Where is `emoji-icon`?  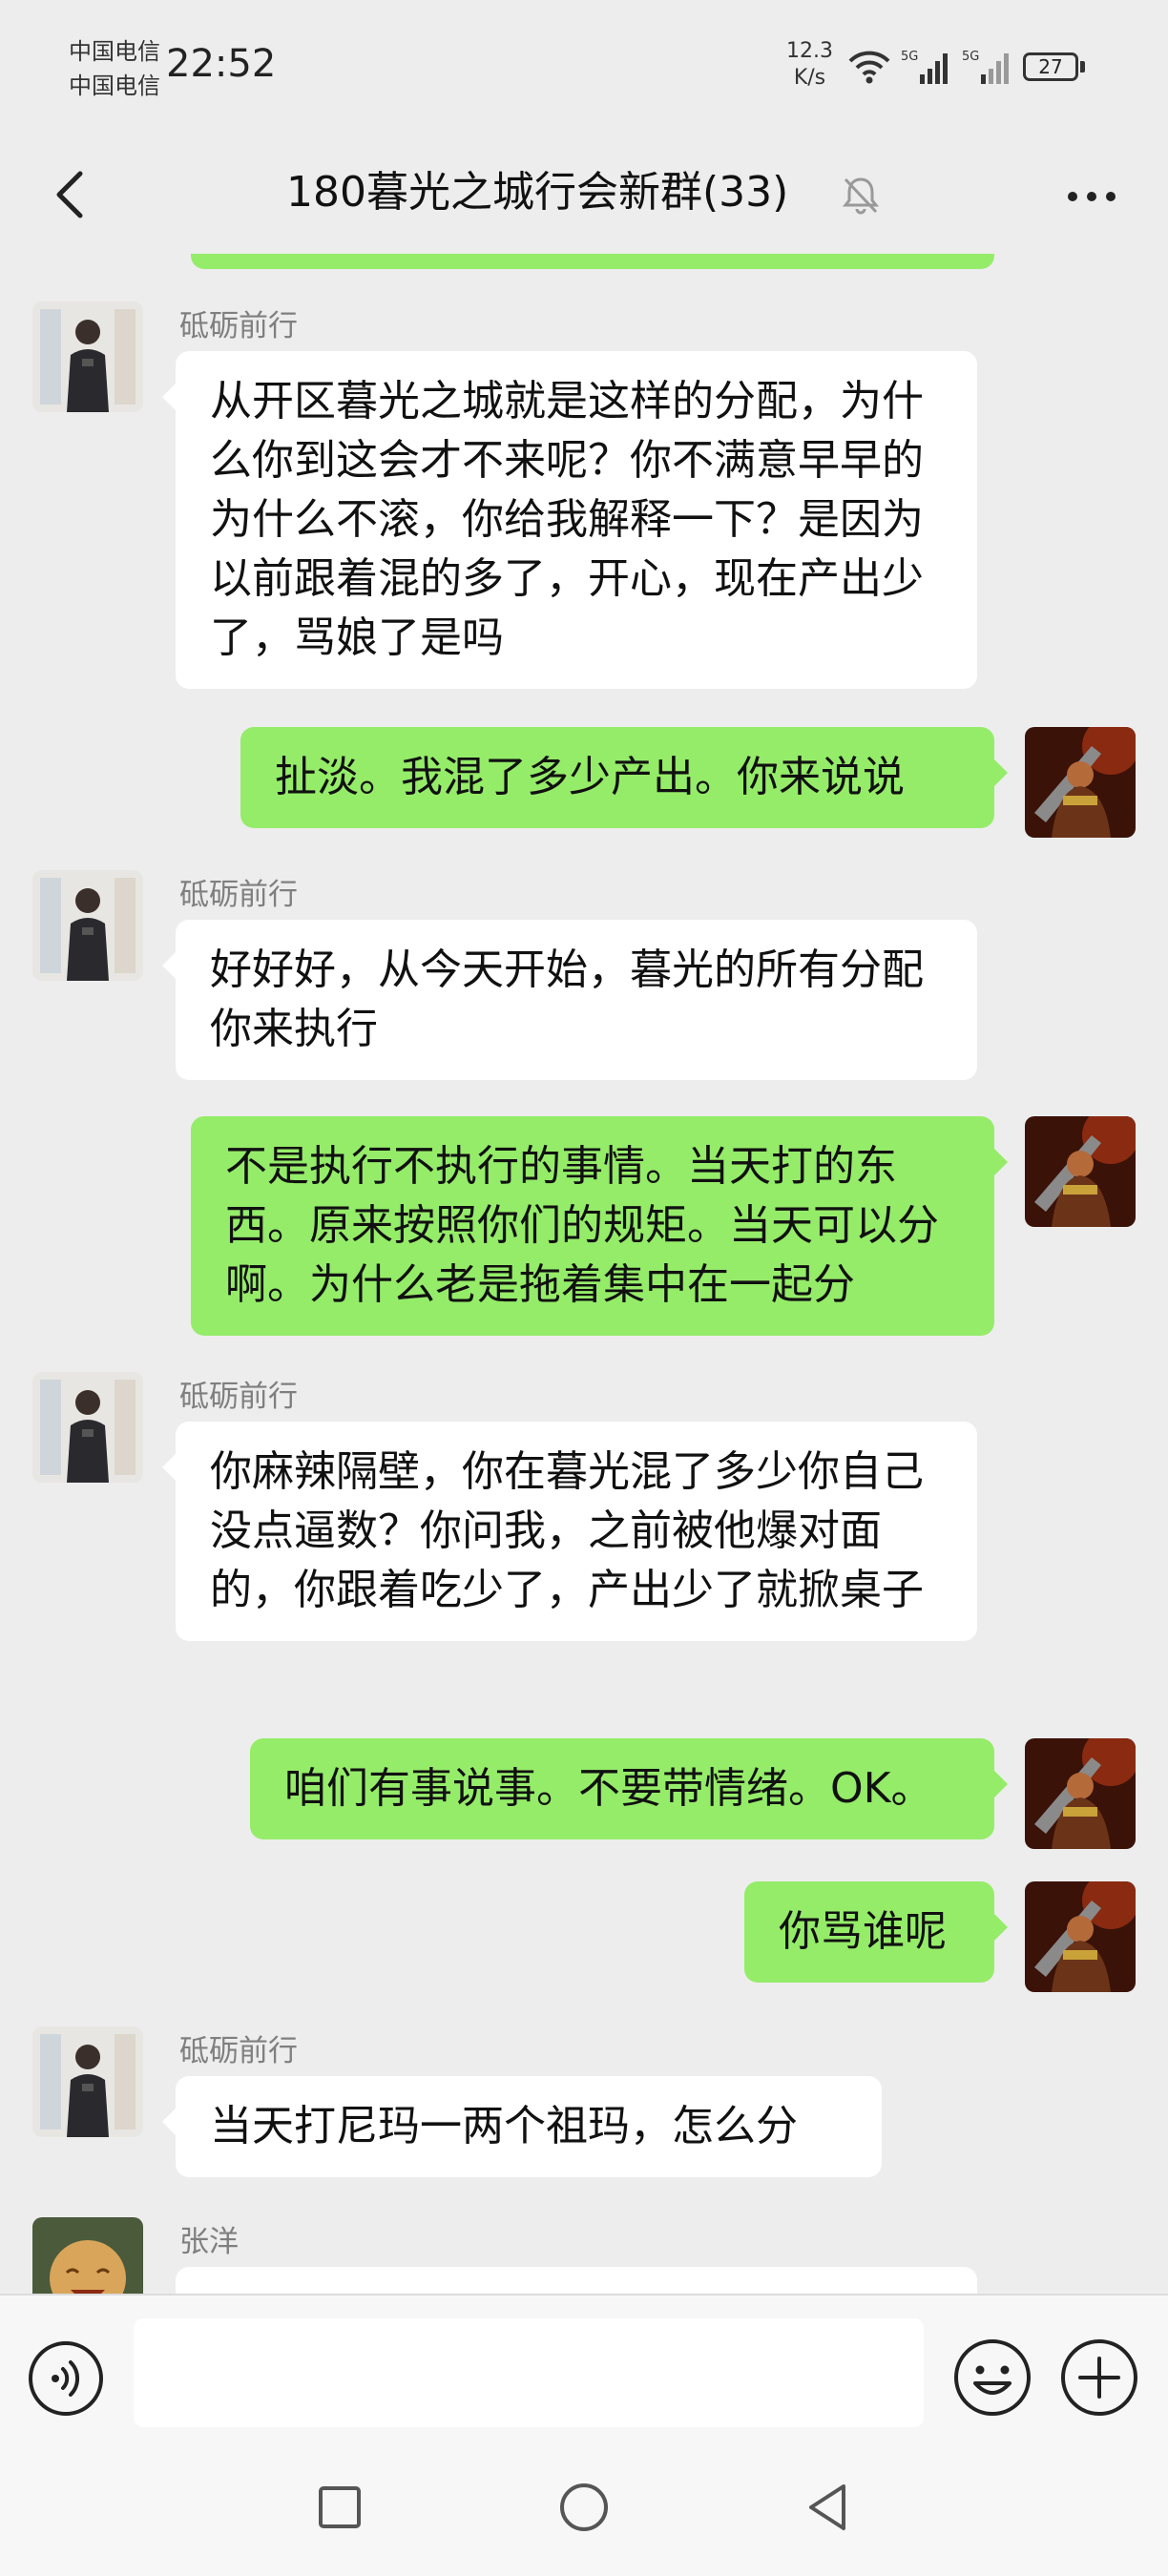 emoji-icon is located at coordinates (992, 2377).